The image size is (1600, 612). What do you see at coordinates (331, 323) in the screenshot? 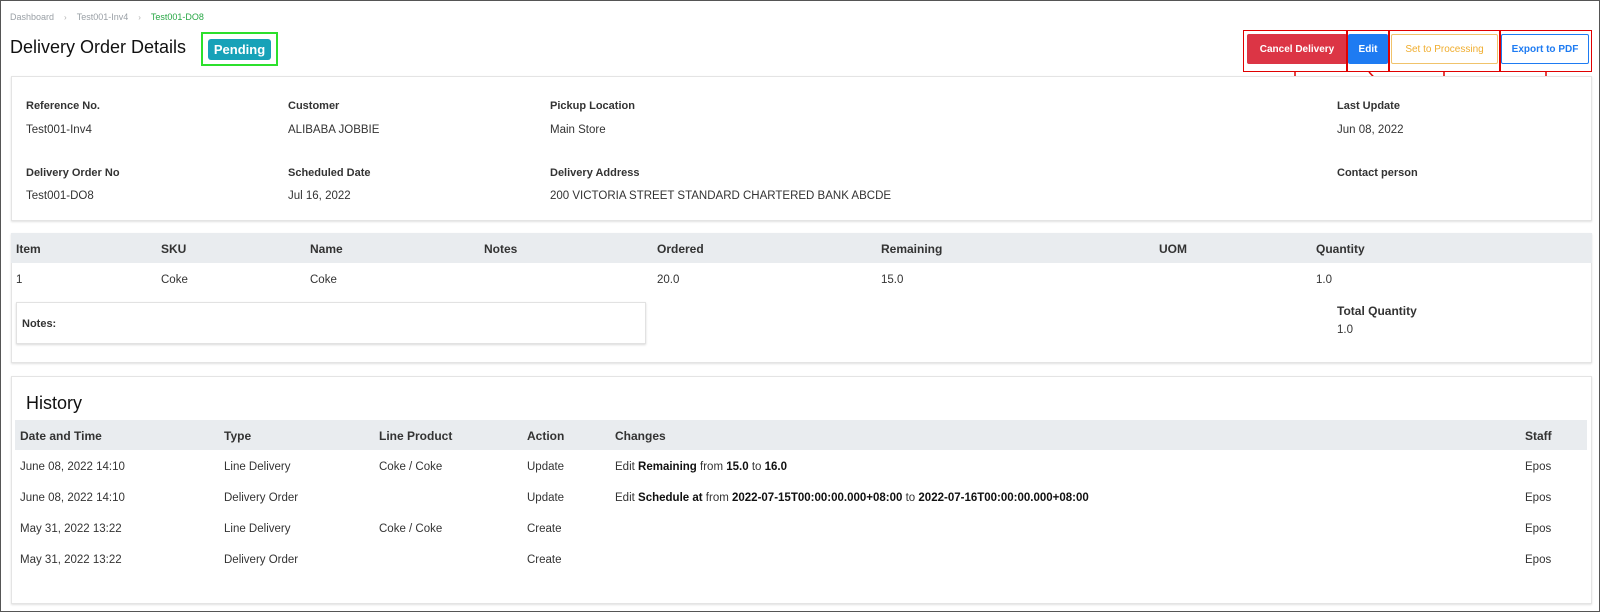
I see `notes-box` at bounding box center [331, 323].